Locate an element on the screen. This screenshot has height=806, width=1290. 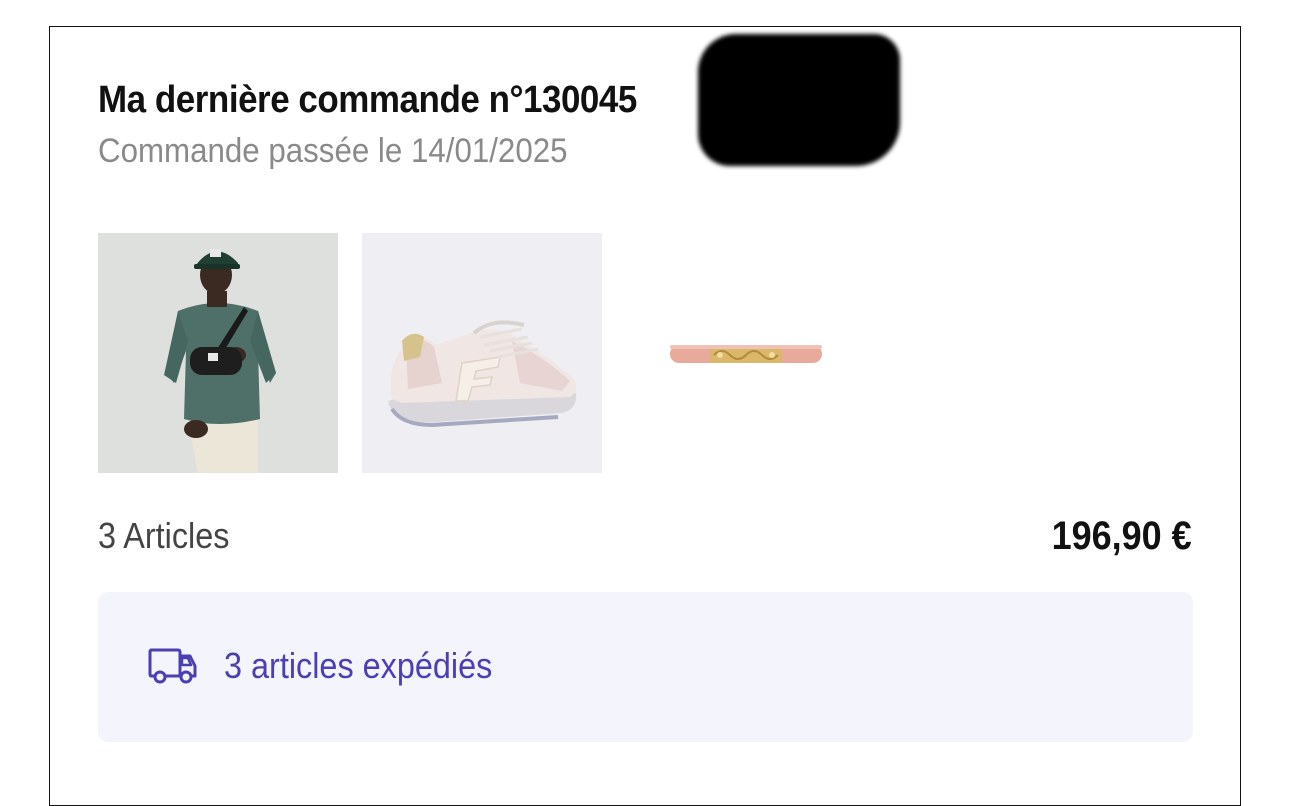
product-thumbnail-sweatshirt is located at coordinates (218, 353).